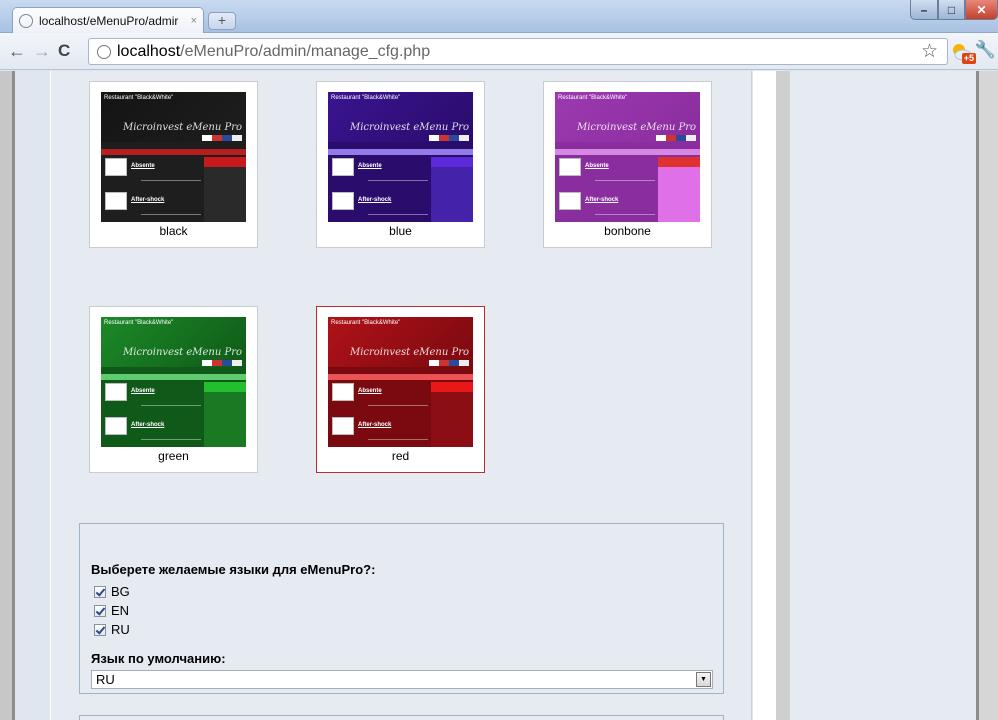  What do you see at coordinates (120, 629) in the screenshot?
I see `language-code: RU` at bounding box center [120, 629].